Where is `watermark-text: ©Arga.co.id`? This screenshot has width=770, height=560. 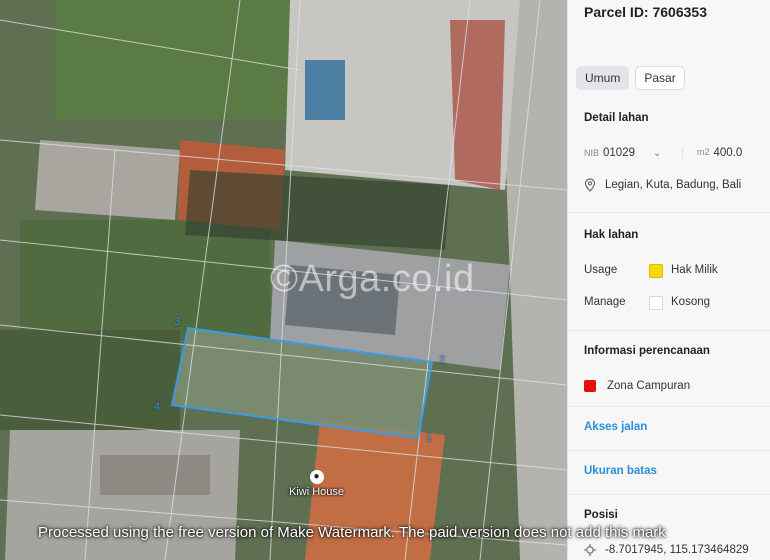
watermark-text: ©Arga.co.id is located at coordinates (372, 279).